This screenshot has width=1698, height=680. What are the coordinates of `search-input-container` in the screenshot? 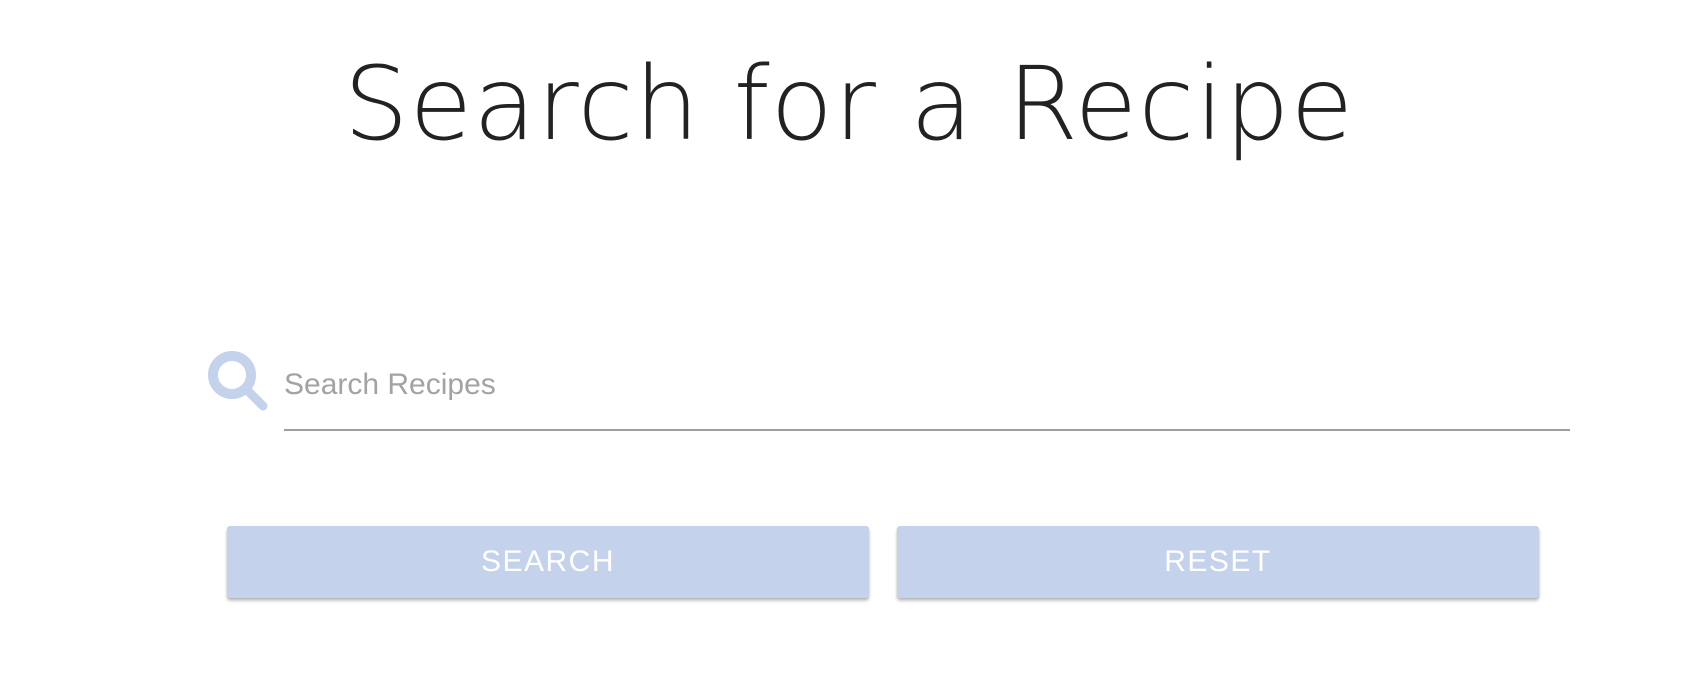 It's located at (927, 388).